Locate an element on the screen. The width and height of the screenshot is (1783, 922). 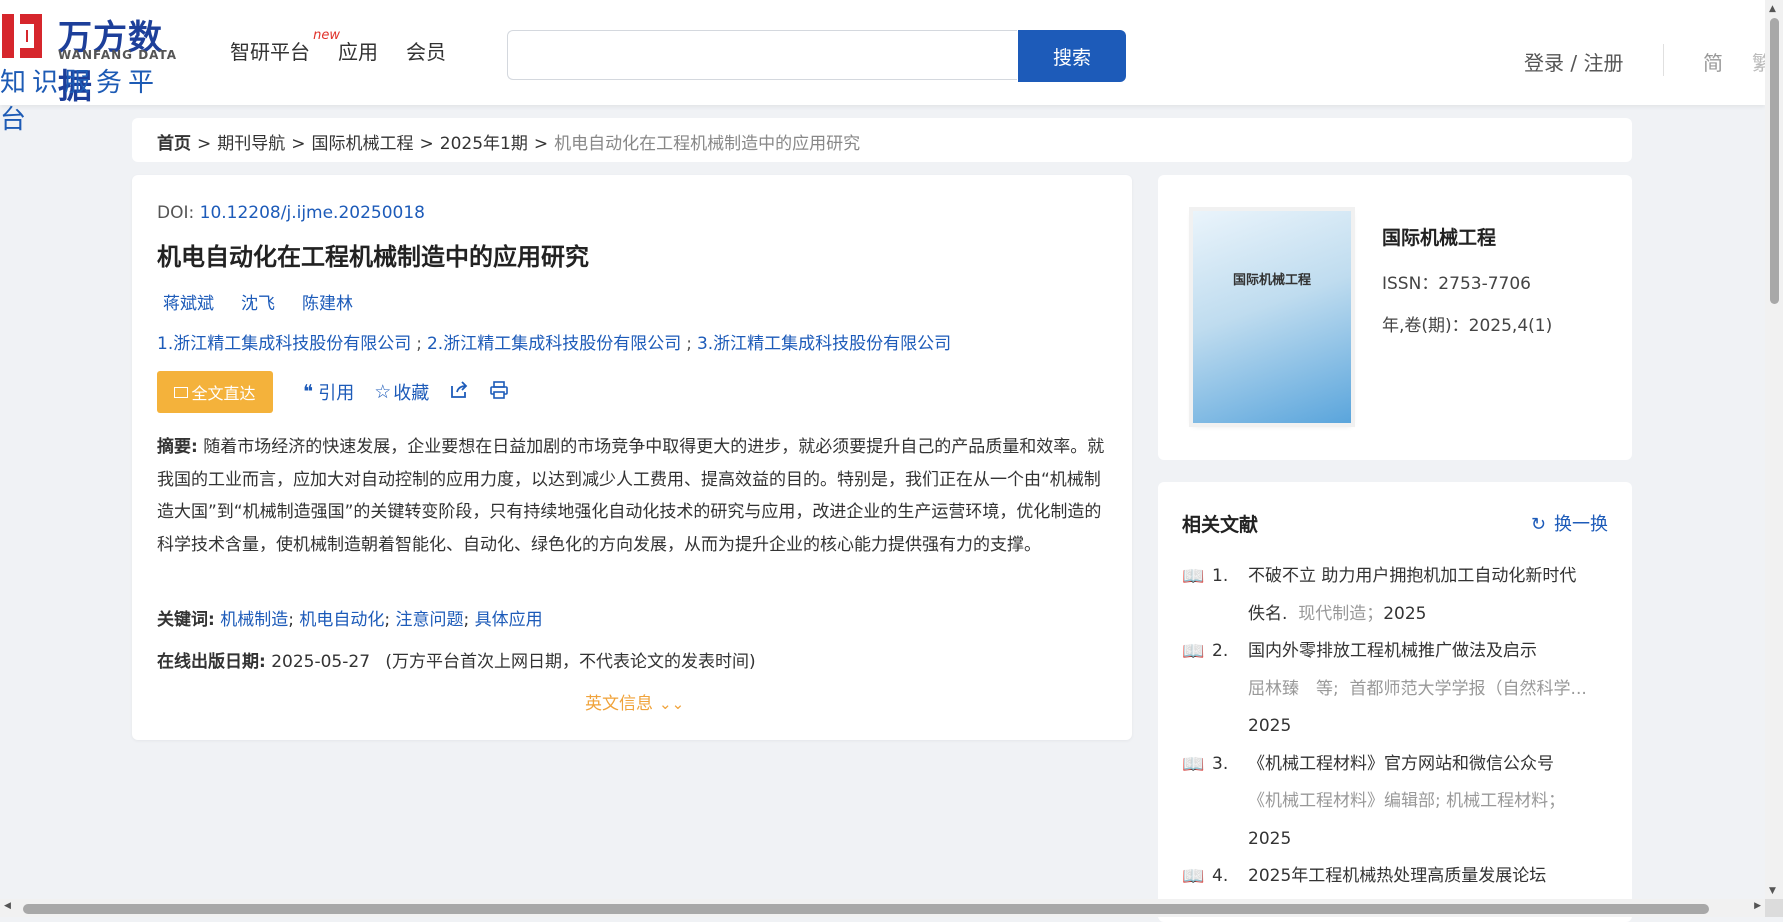
author-link: 陈建林 is located at coordinates (327, 301).